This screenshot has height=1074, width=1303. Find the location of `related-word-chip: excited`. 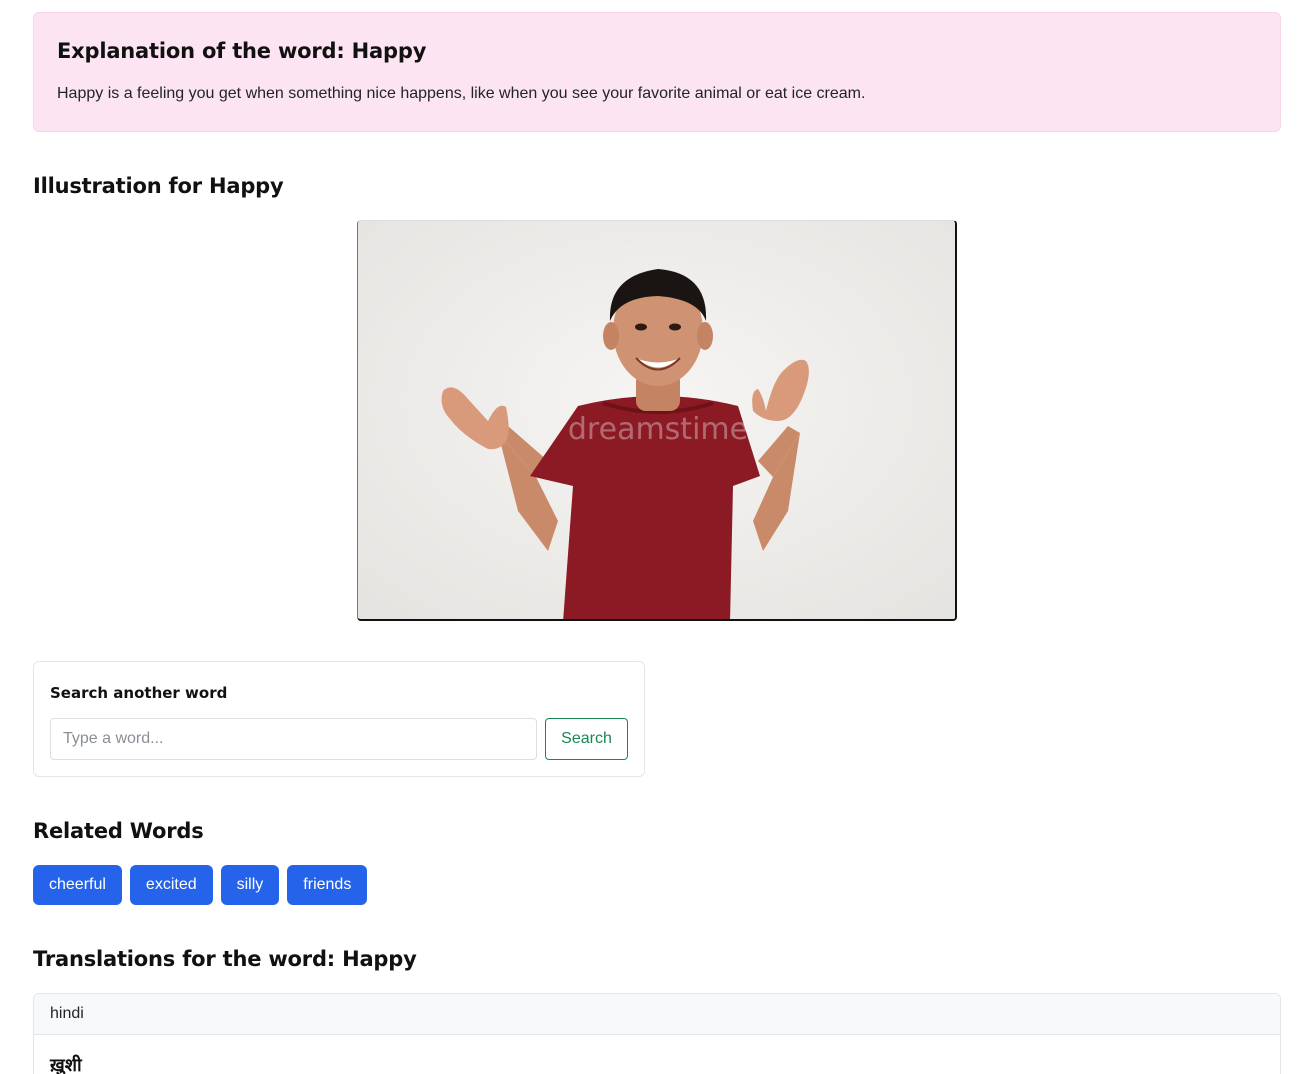

related-word-chip: excited is located at coordinates (171, 885).